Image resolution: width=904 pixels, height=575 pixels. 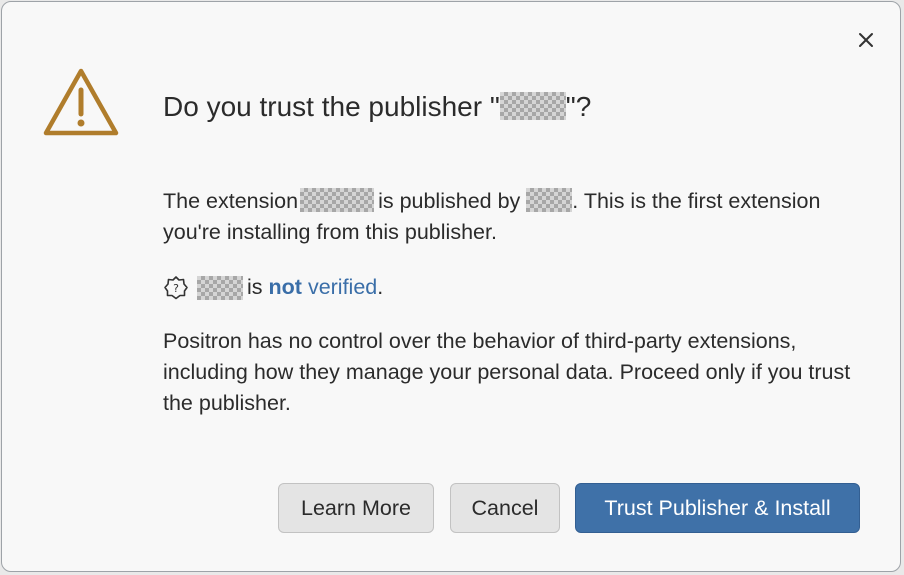 What do you see at coordinates (505, 508) in the screenshot?
I see `cancel-button: Cancel` at bounding box center [505, 508].